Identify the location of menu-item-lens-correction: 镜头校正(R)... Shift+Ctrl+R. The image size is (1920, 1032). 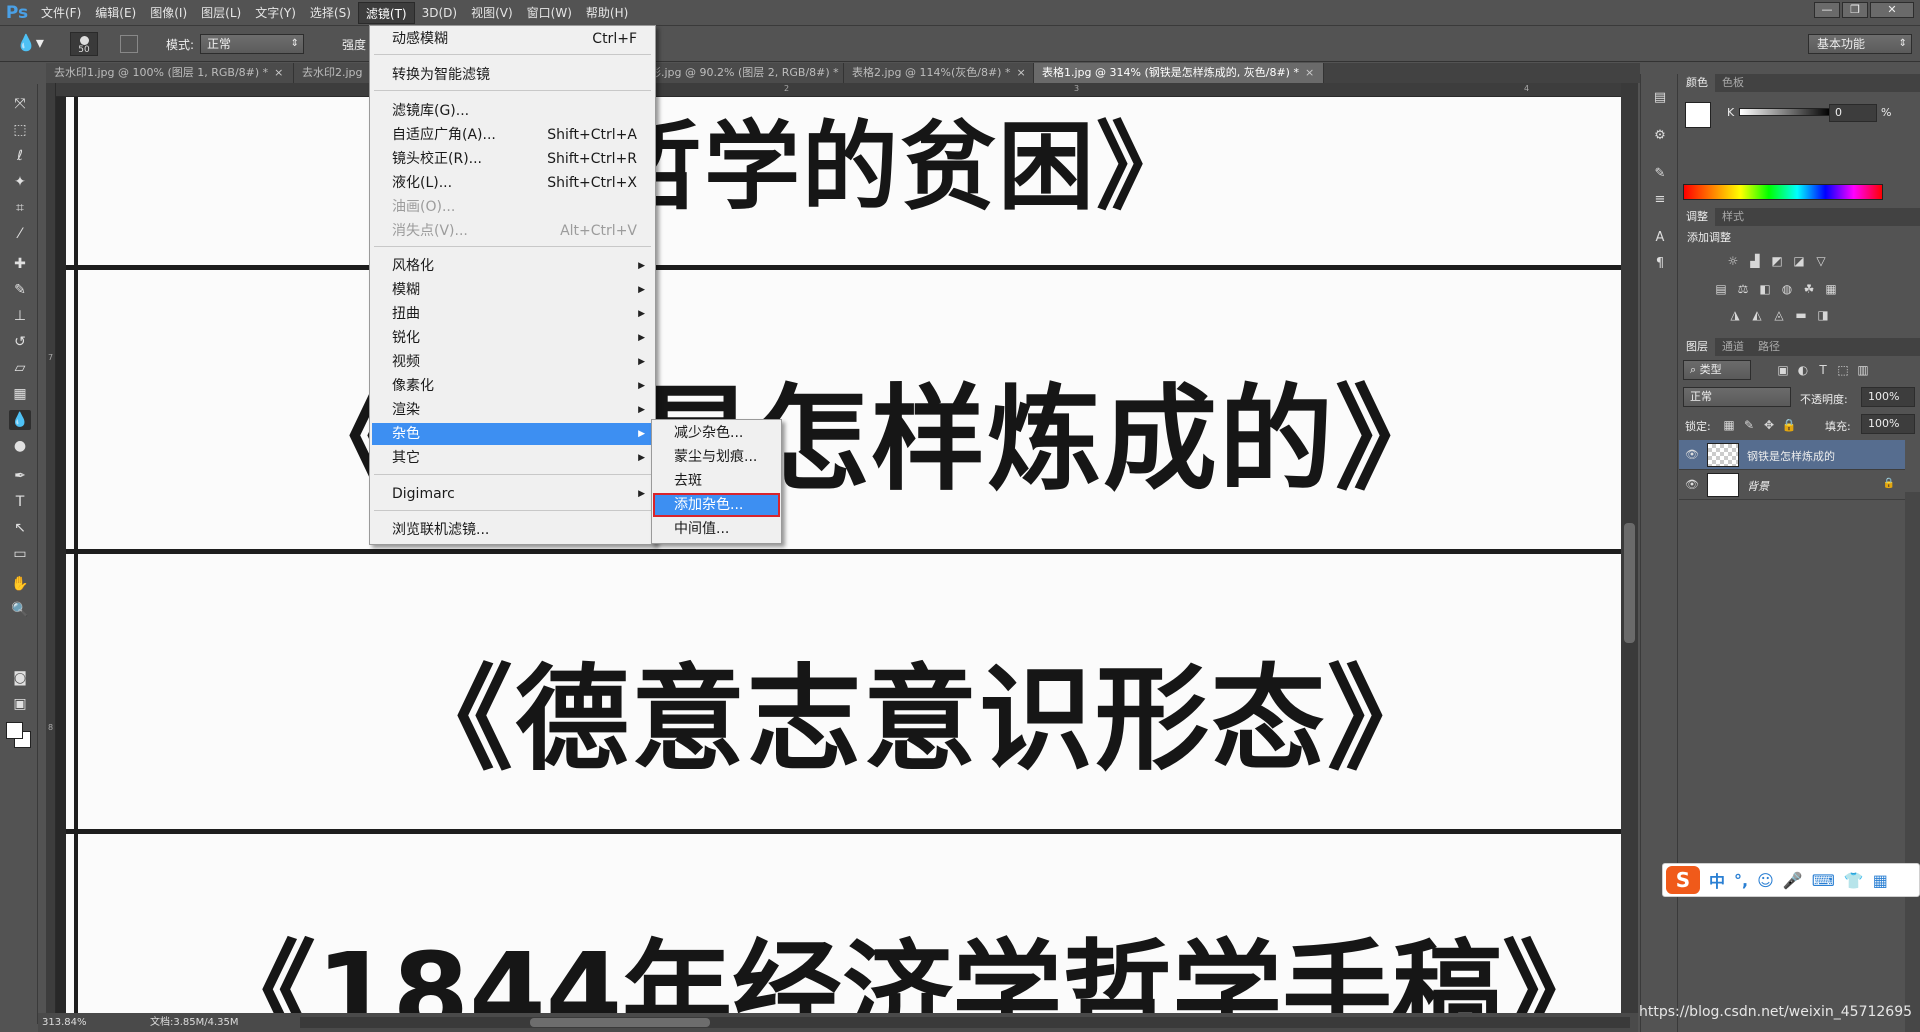
(512, 159).